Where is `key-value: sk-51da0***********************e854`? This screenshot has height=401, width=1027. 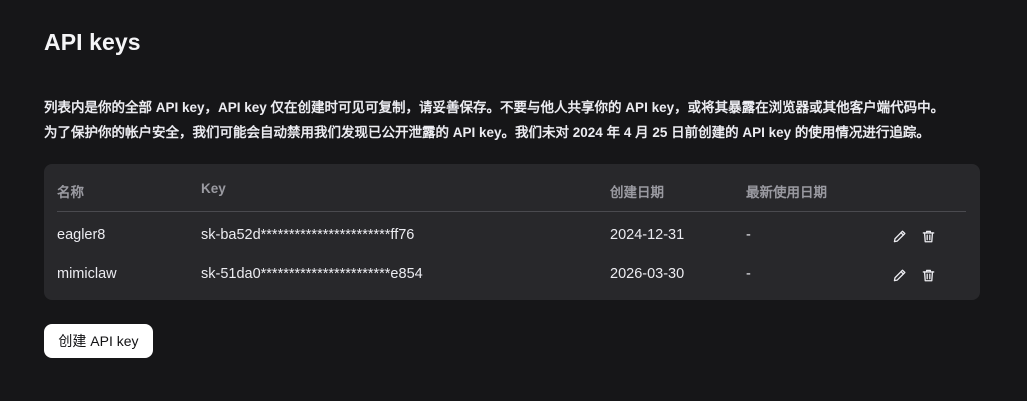 key-value: sk-51da0***********************e854 is located at coordinates (312, 274).